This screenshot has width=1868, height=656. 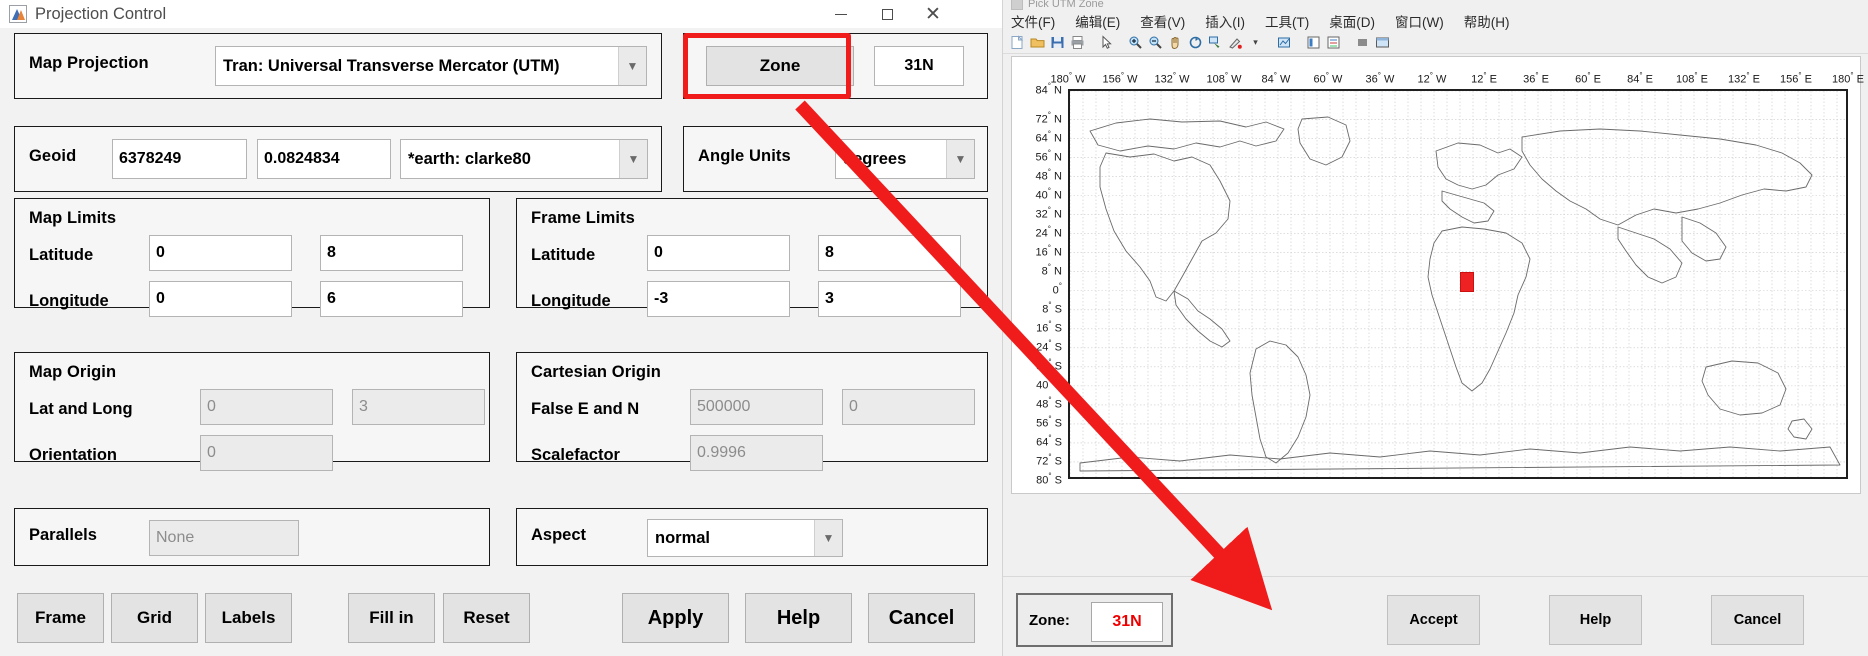 I want to click on zone-readout-value: 31N, so click(x=1127, y=622).